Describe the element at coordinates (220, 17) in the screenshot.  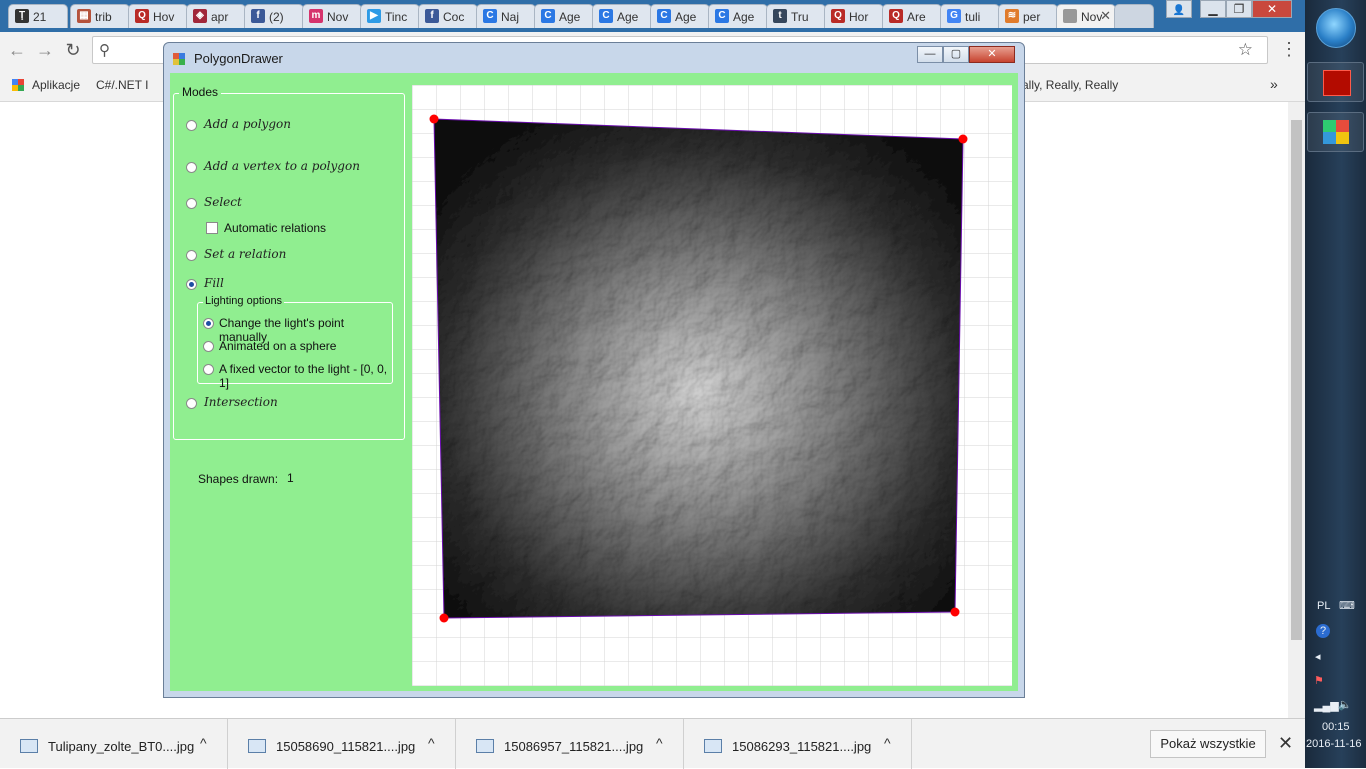
I see `tab-title: apr` at that location.